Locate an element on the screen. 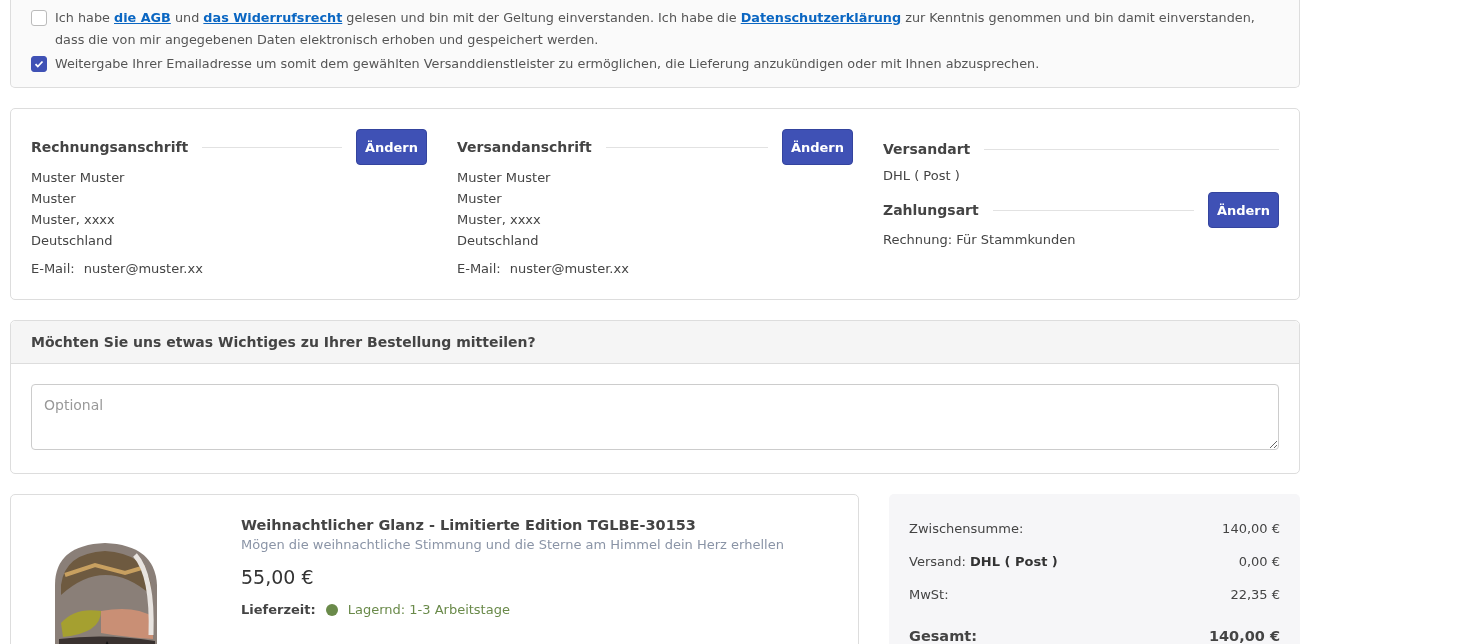 This screenshot has height=644, width=1472. note-field: Optional is located at coordinates (655, 417).